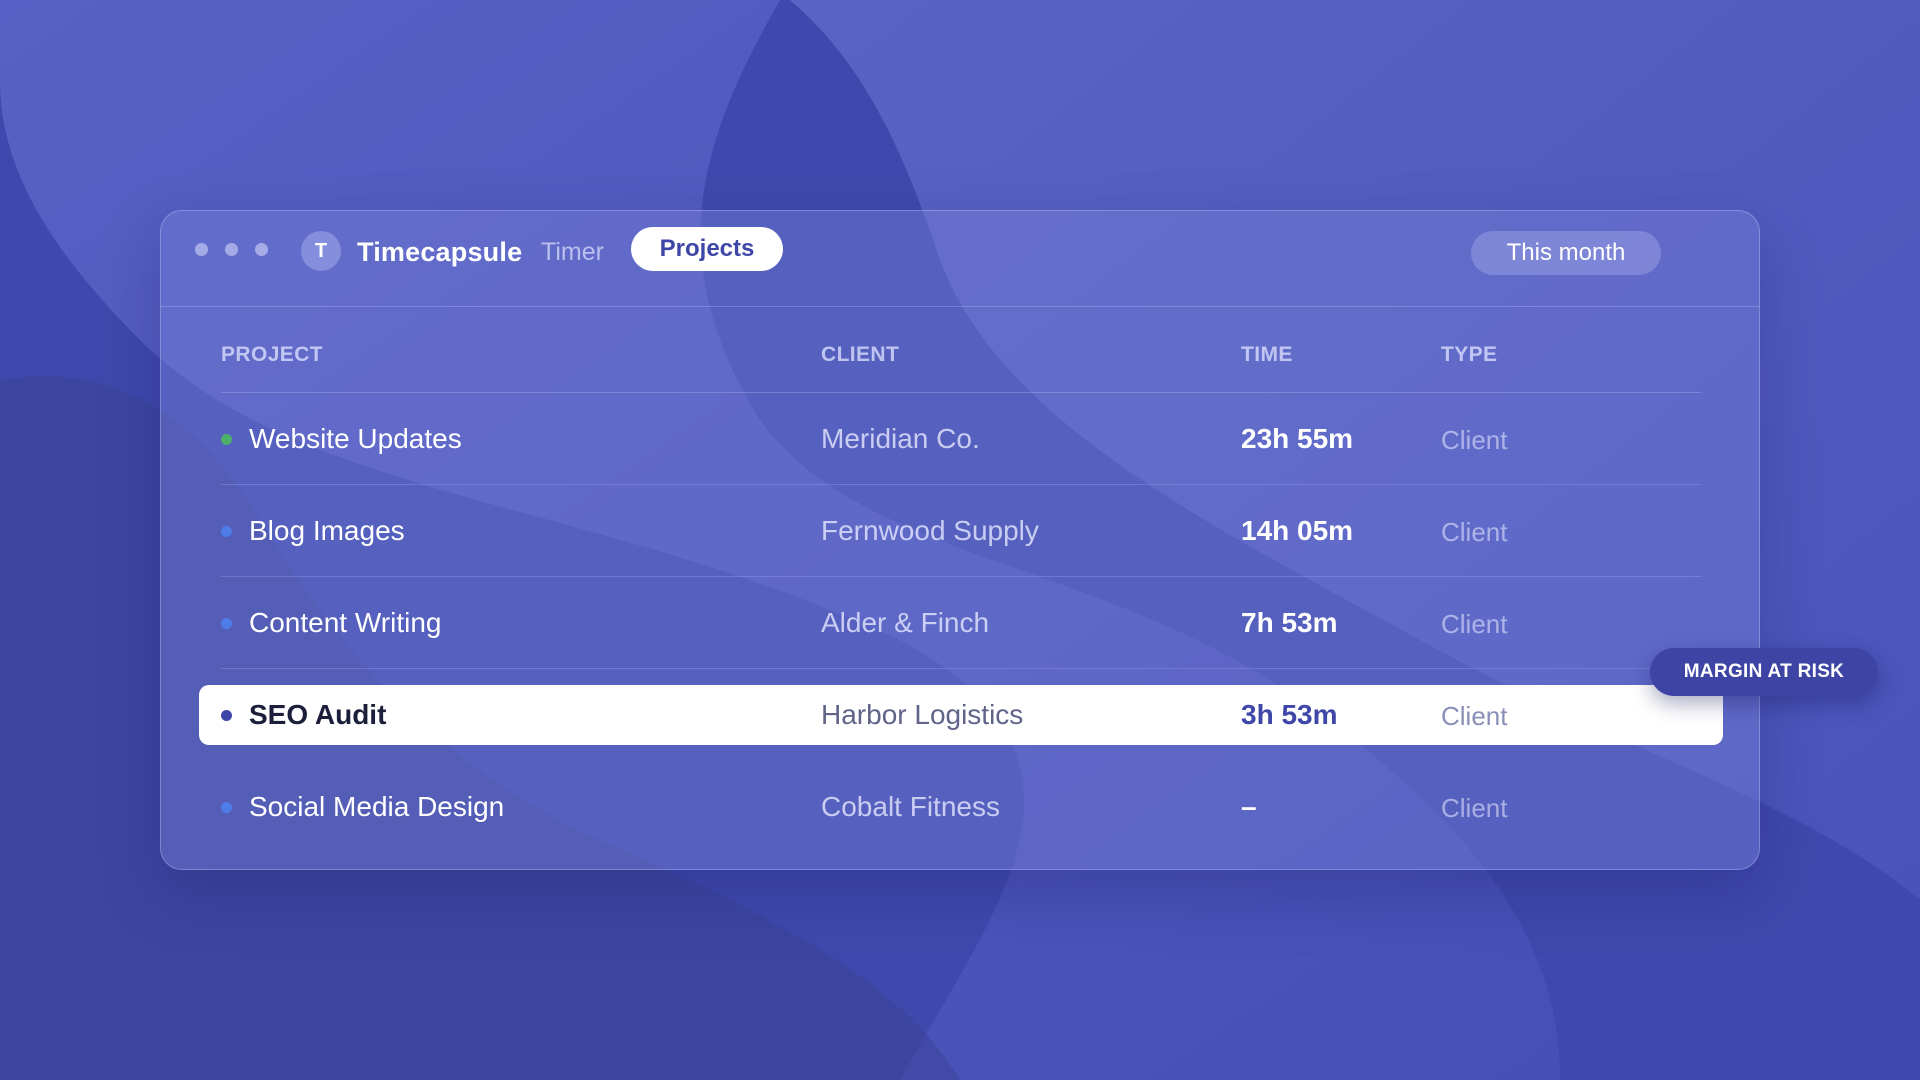 The width and height of the screenshot is (1920, 1080). I want to click on header-type: TYPE, so click(1469, 355).